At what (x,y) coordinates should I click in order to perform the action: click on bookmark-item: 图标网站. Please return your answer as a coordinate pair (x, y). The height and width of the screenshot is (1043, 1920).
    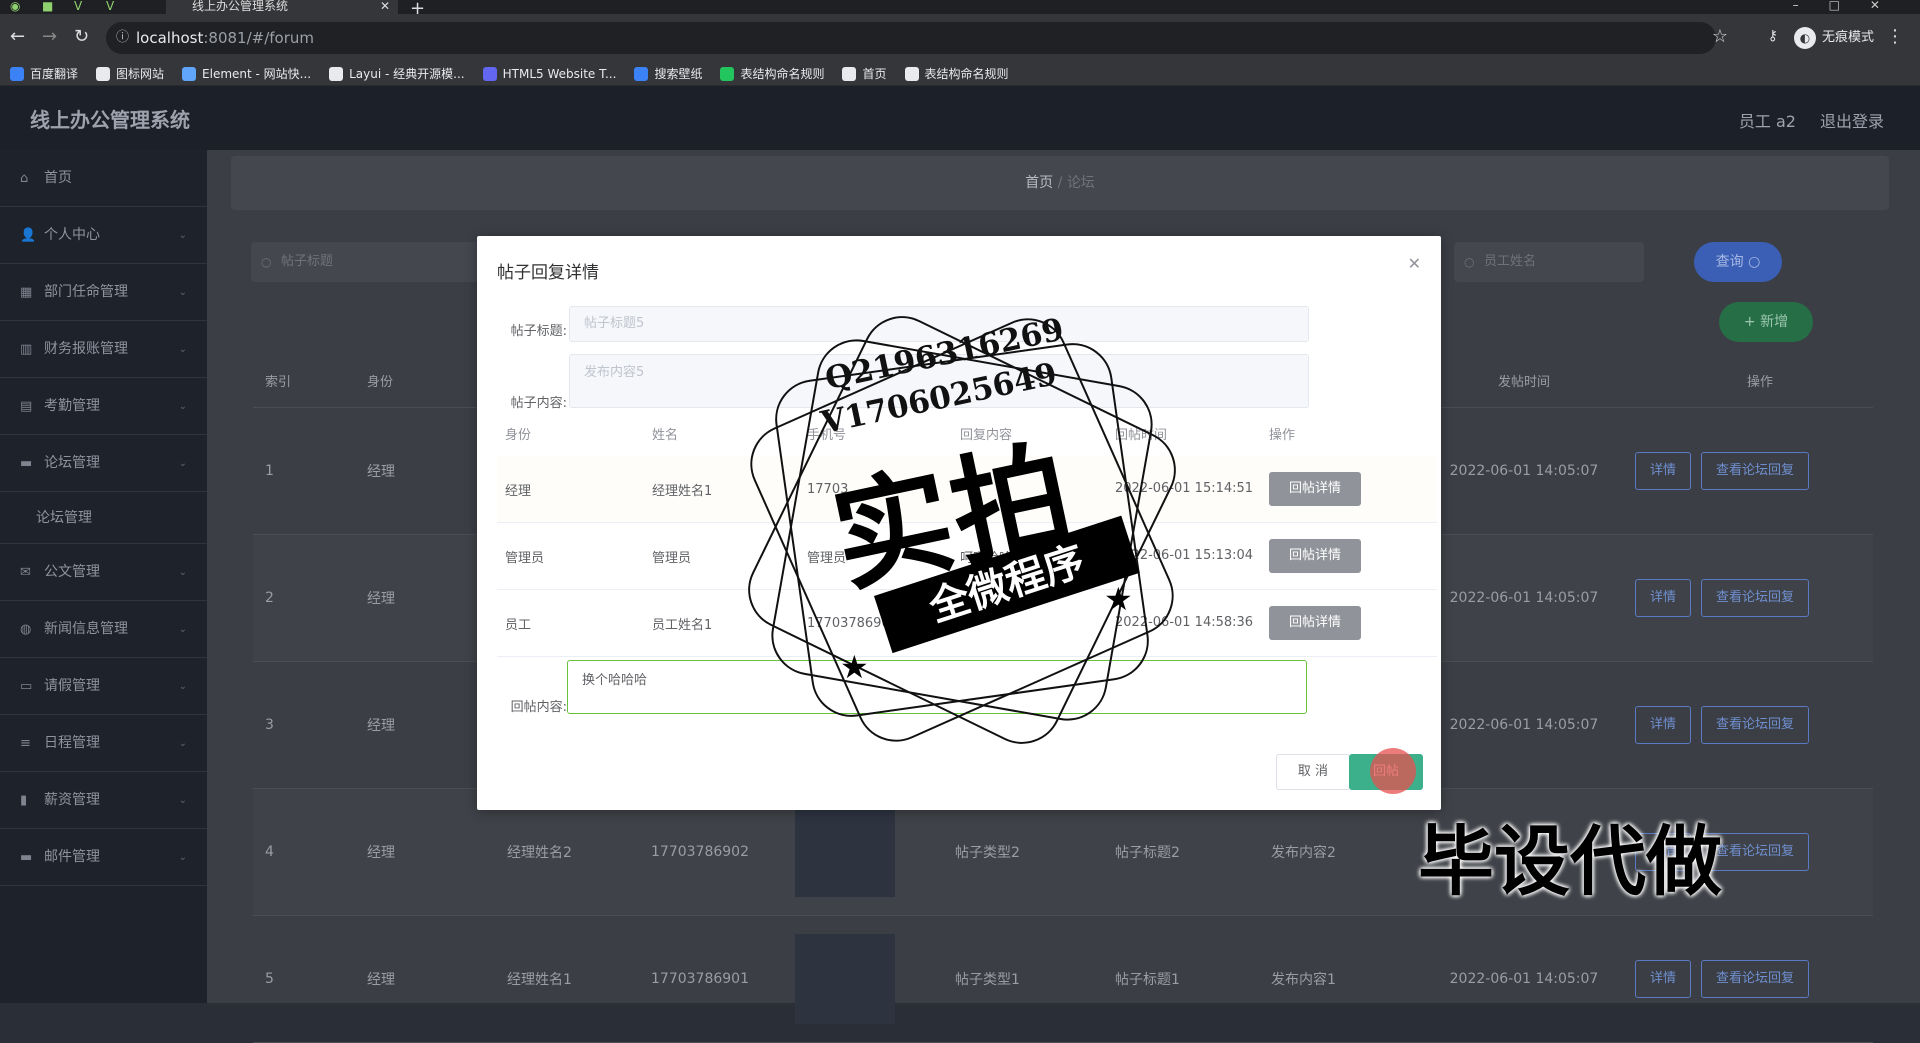
    Looking at the image, I should click on (130, 73).